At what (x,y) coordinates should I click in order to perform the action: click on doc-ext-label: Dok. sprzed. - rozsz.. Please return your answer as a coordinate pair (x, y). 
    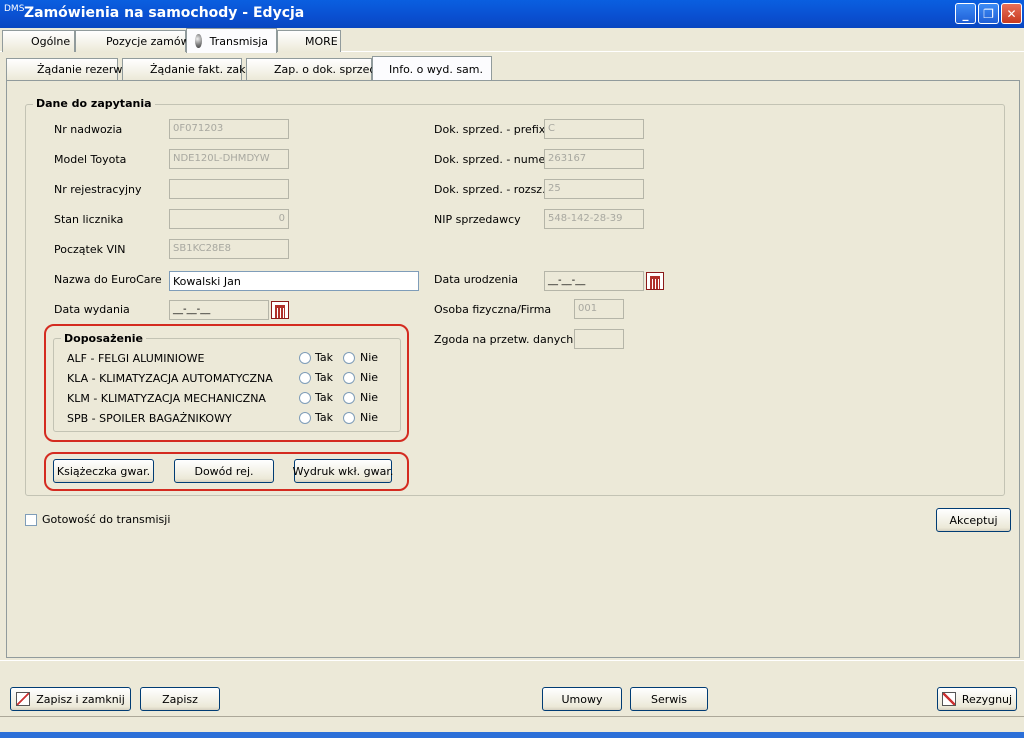
    Looking at the image, I should click on (490, 189).